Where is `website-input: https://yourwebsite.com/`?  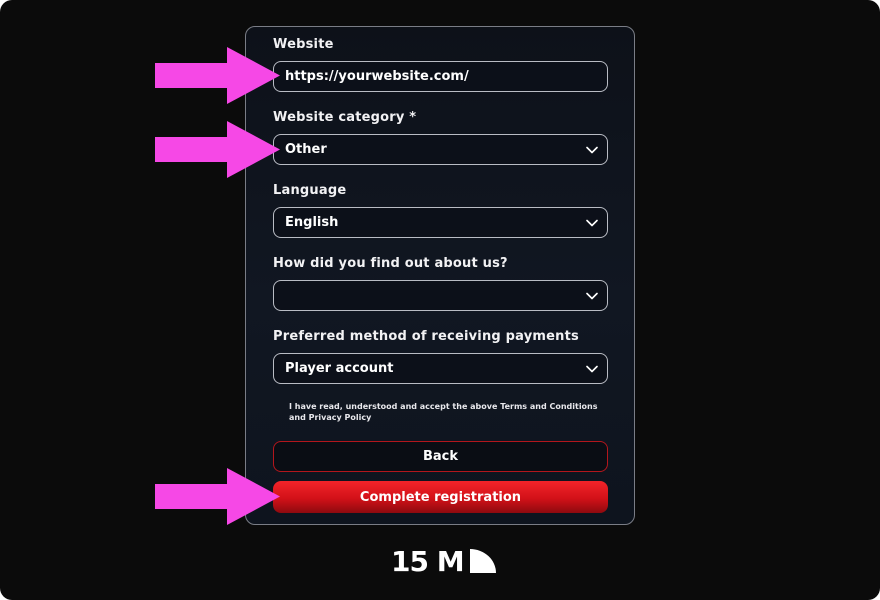 website-input: https://yourwebsite.com/ is located at coordinates (440, 76).